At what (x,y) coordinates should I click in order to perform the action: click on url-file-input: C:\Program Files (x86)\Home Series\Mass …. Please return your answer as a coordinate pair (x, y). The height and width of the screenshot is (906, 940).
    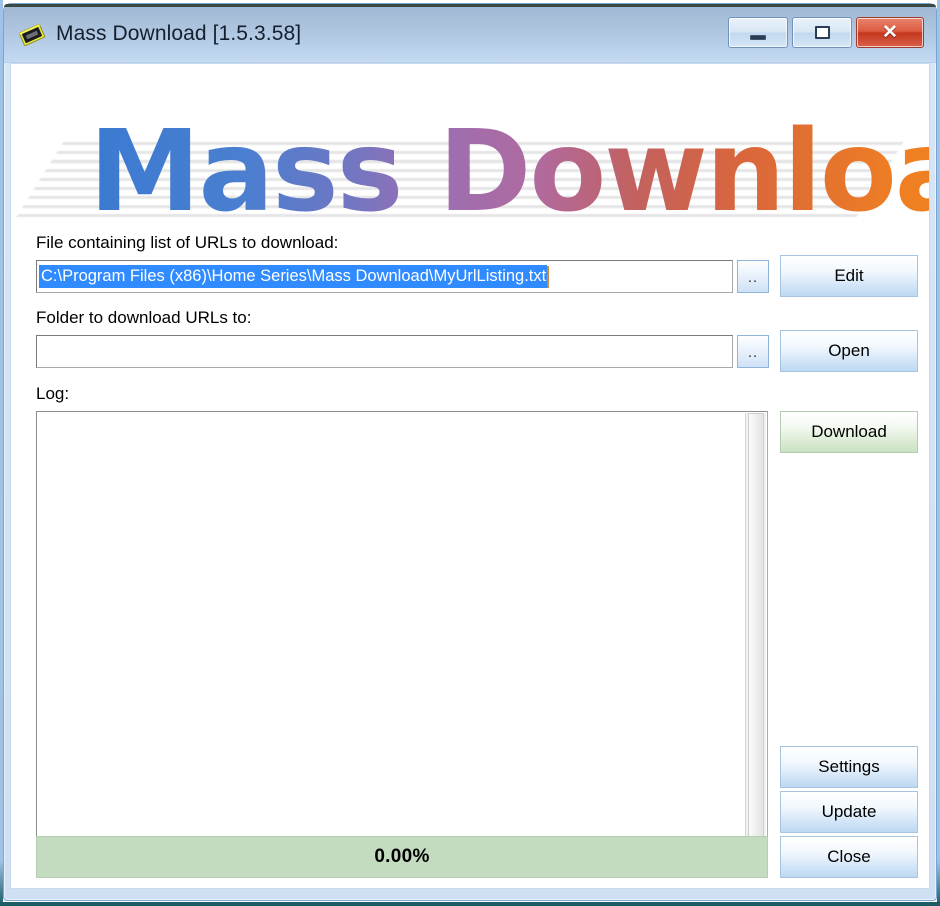
    Looking at the image, I should click on (384, 276).